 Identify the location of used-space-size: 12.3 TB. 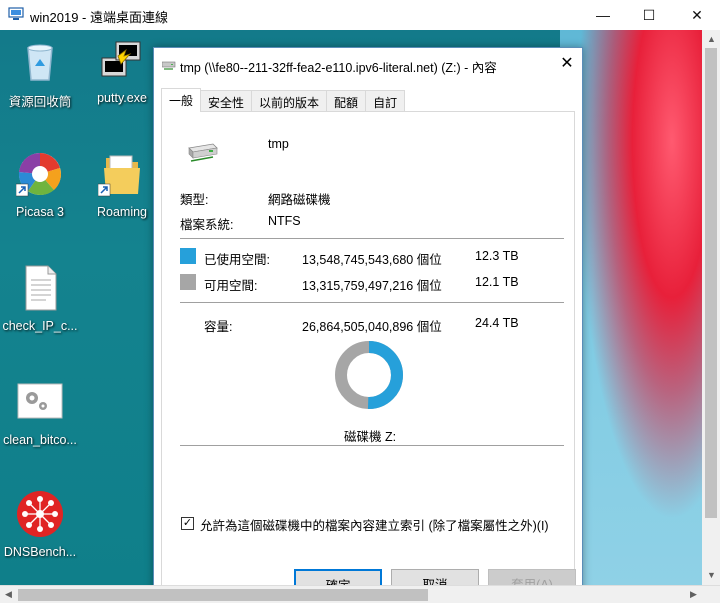
(497, 256).